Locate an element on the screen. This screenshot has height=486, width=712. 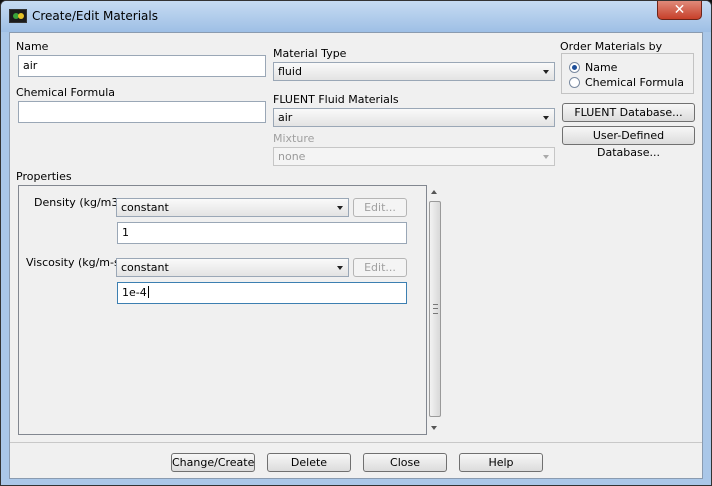
title-bar: Create/Edit Materials ✕ is located at coordinates (356, 16).